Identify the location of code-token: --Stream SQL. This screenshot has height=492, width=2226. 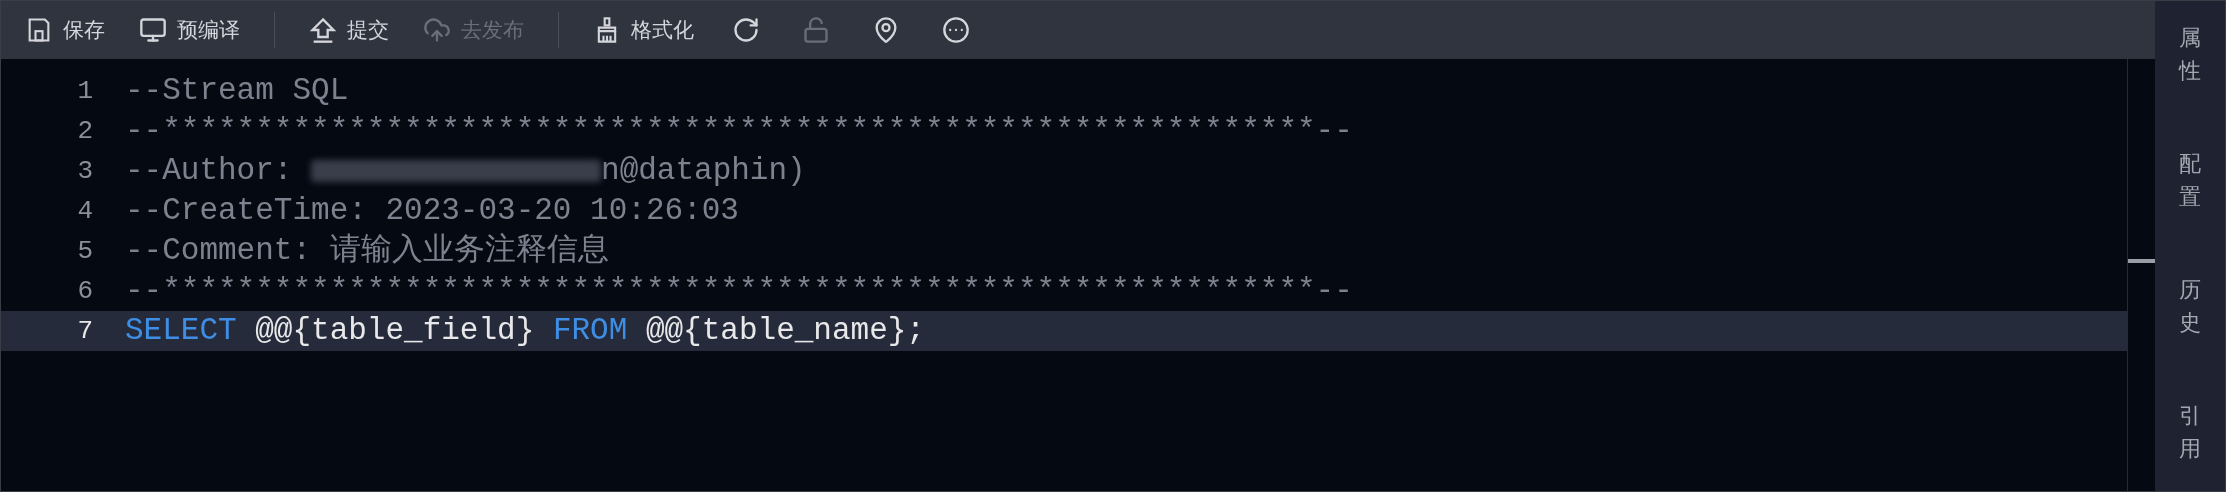
(237, 90).